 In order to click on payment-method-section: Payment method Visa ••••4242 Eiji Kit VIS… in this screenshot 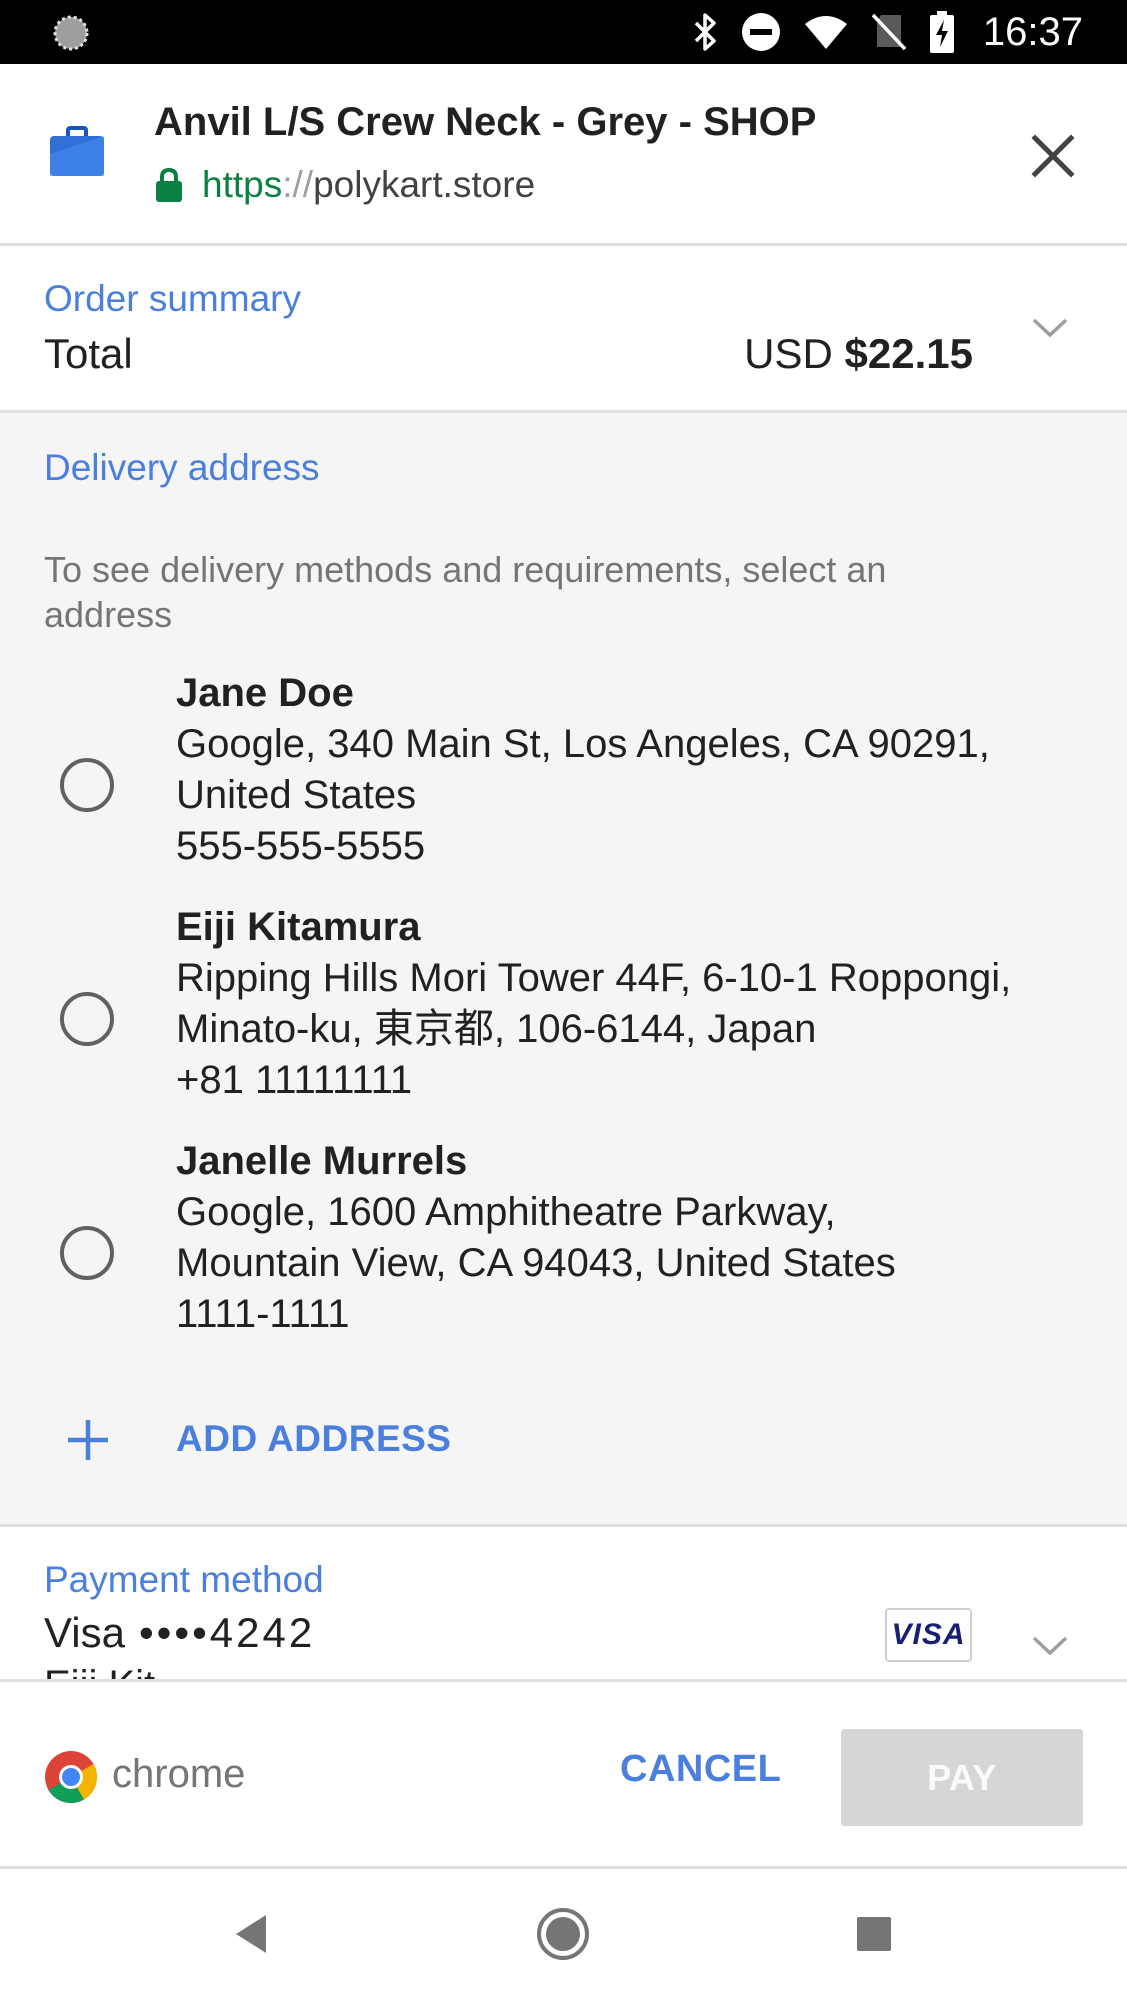, I will do `click(563, 1603)`.